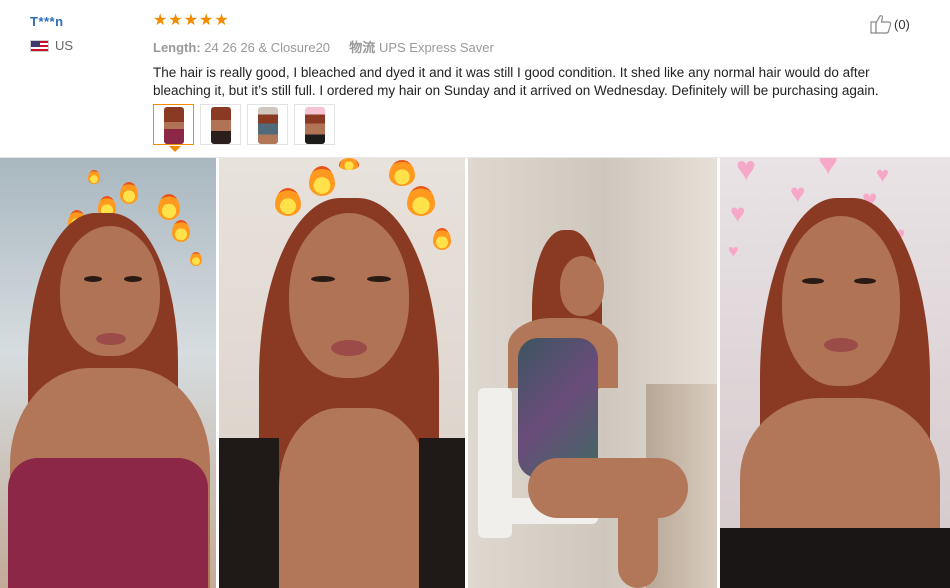 This screenshot has height=588, width=950. I want to click on us-flag-icon, so click(39, 45).